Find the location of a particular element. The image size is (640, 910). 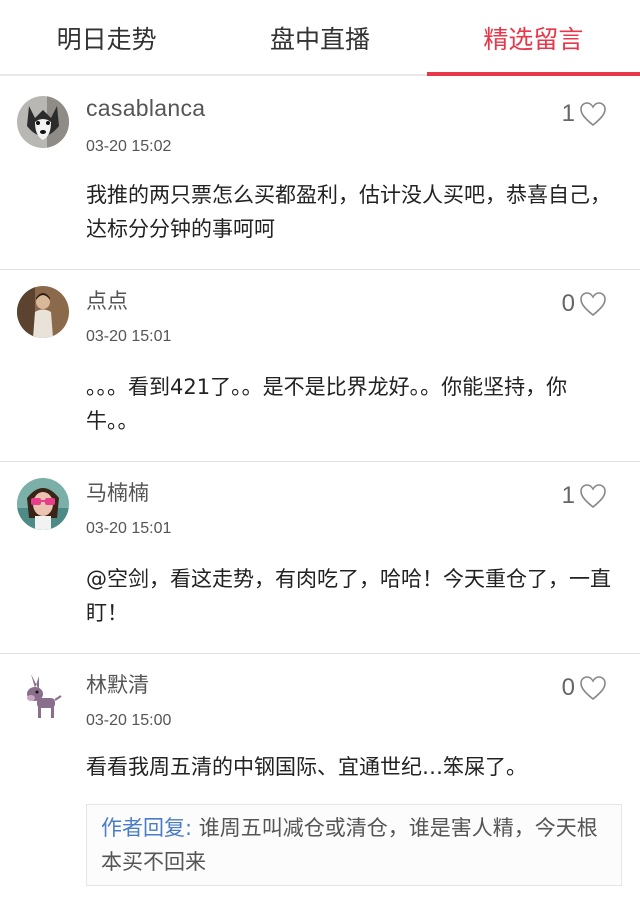

husky-dog-avatar is located at coordinates (43, 122).